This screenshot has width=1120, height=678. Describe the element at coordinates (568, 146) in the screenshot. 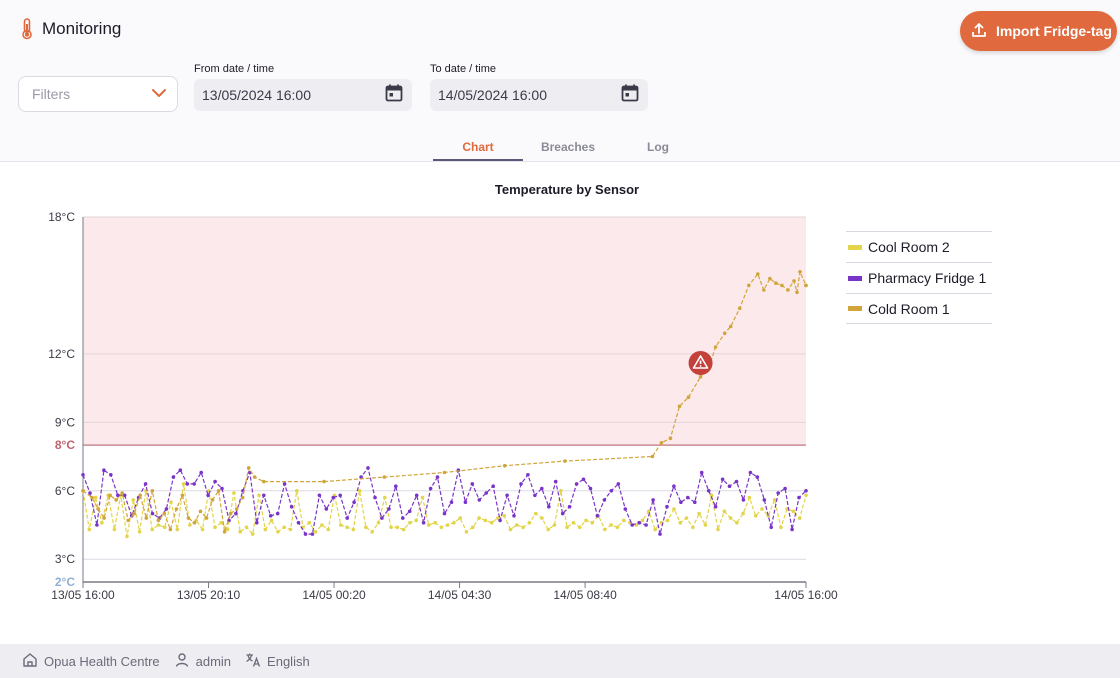

I see `tab-breaches: Breaches` at that location.